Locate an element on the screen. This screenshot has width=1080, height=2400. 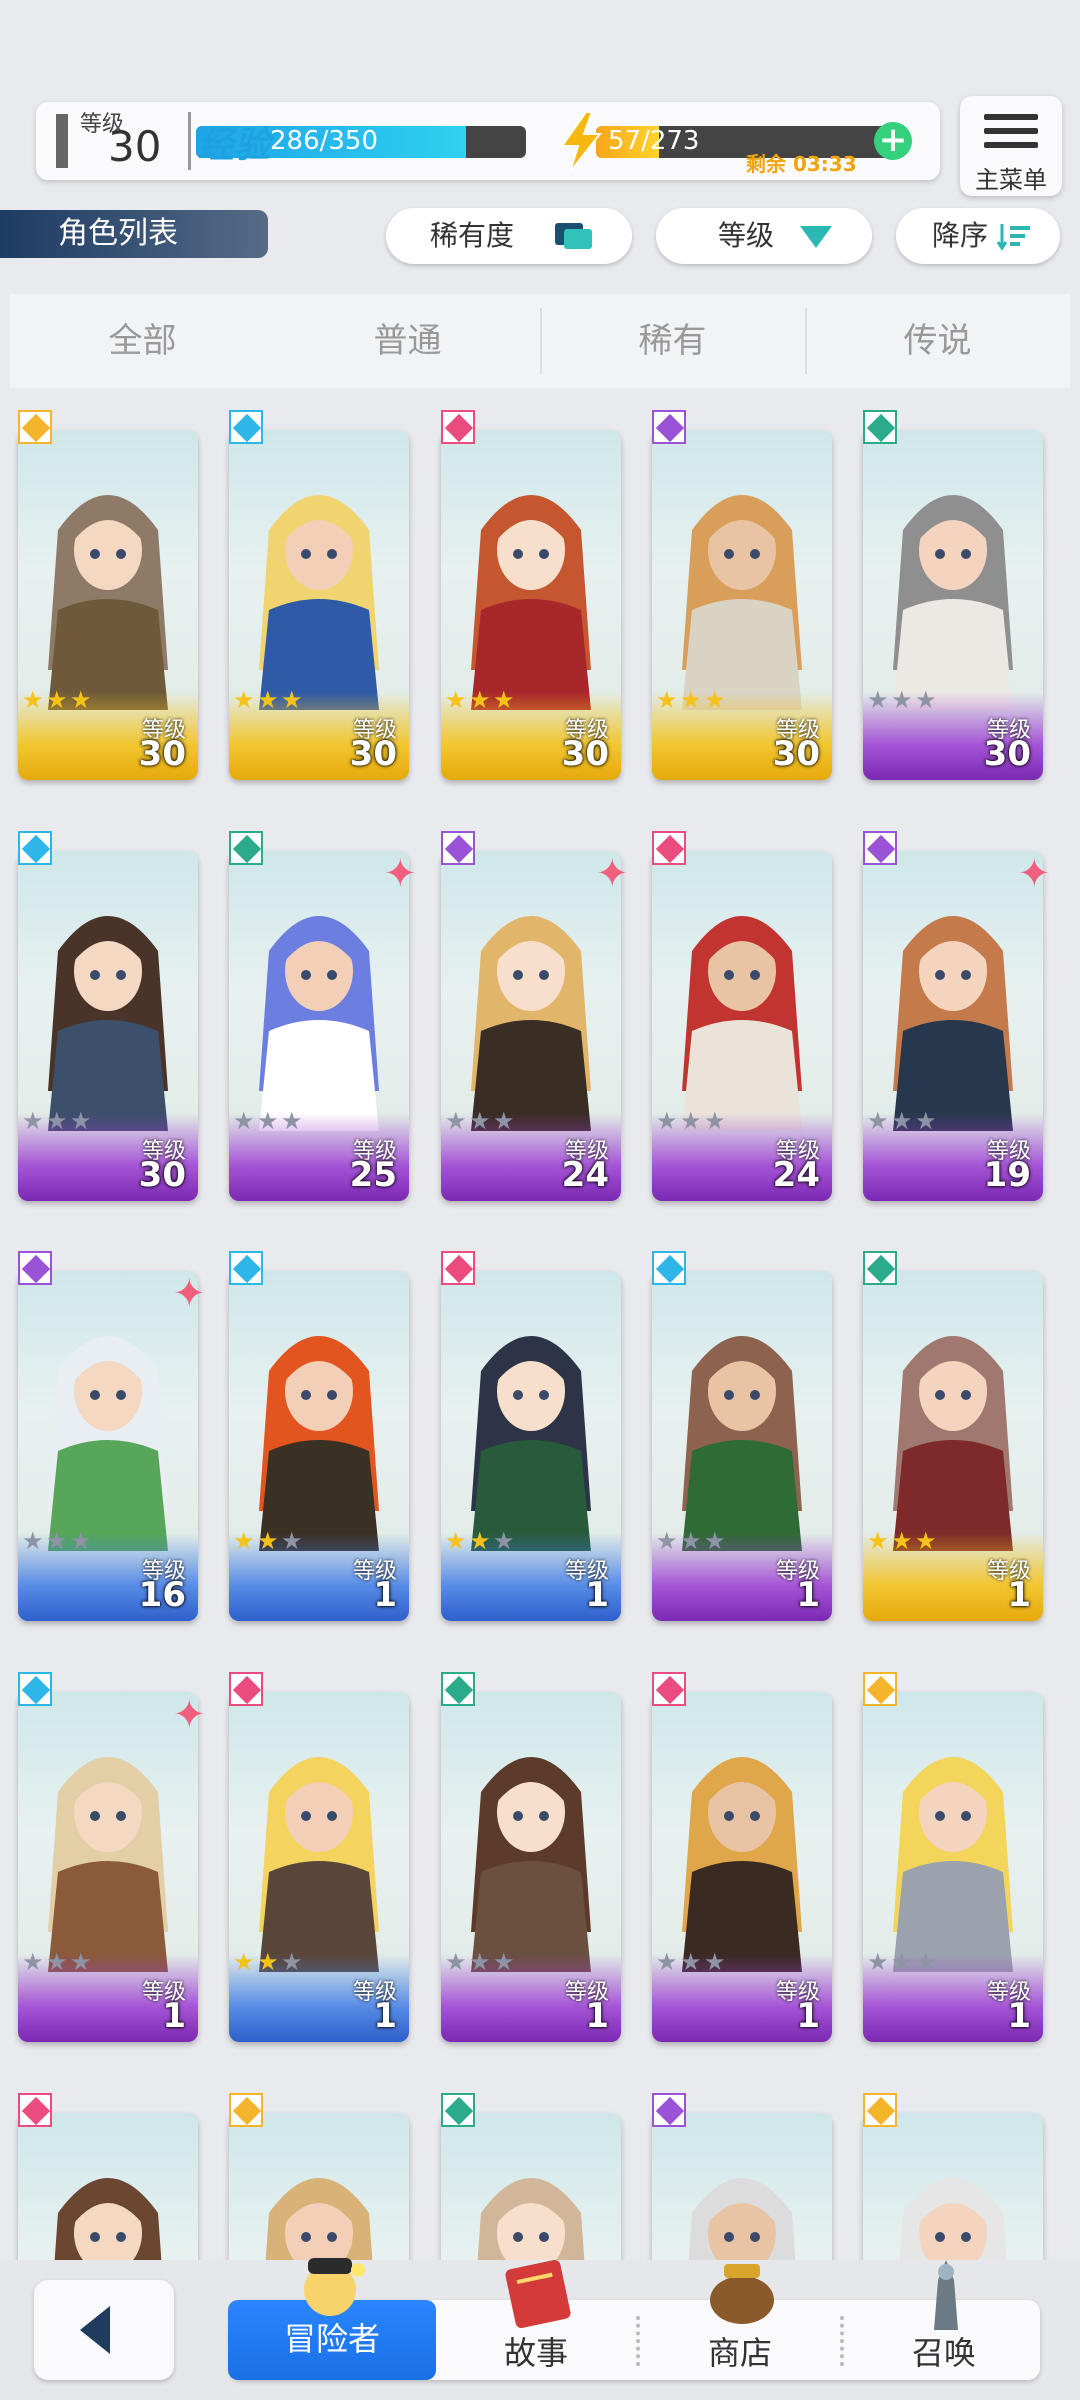
tab-common: 普通 is located at coordinates (407, 341).